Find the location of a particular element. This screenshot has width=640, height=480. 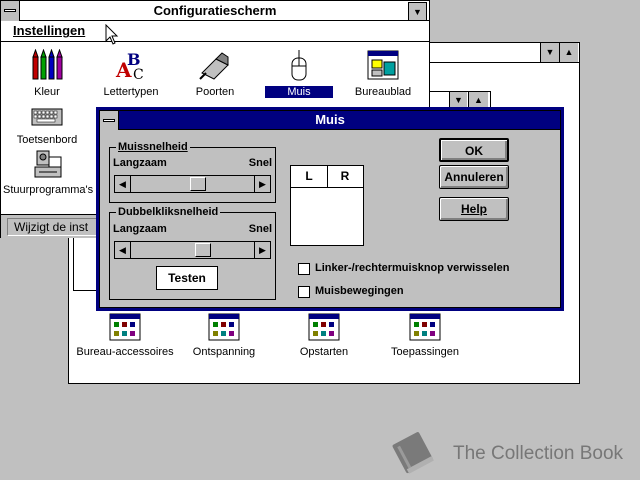

icon-stuurprogrammas: Stuurprogramma's is located at coordinates (48, 172).